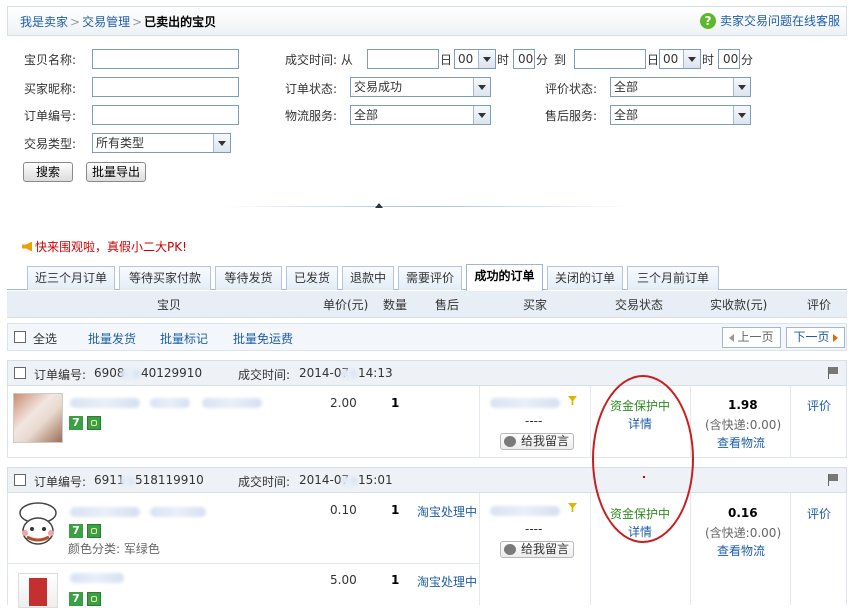 Image resolution: width=849 pixels, height=608 pixels. I want to click on tab-successful-orders: 成功的订单, so click(504, 277).